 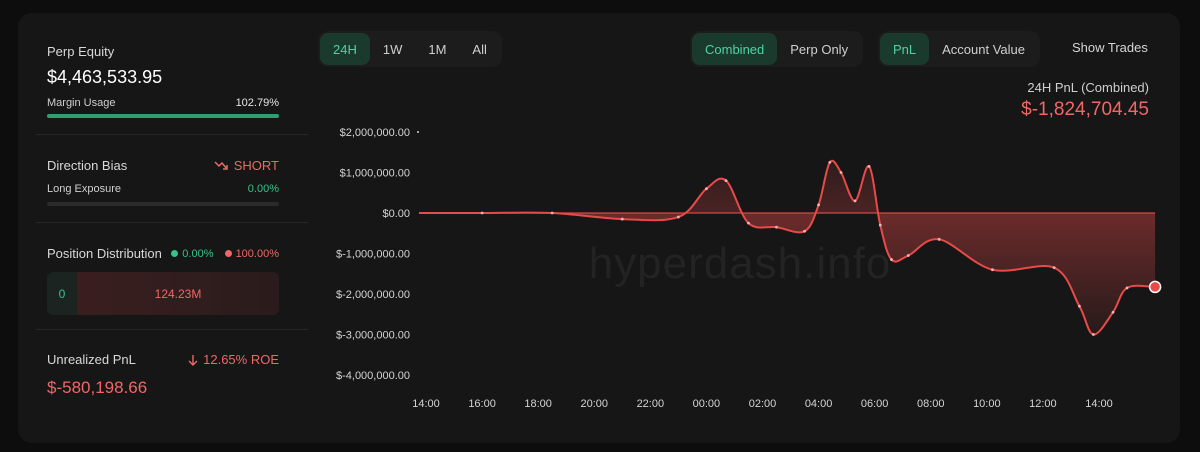 I want to click on y-tick-label: $1,000,000.00, so click(x=375, y=174).